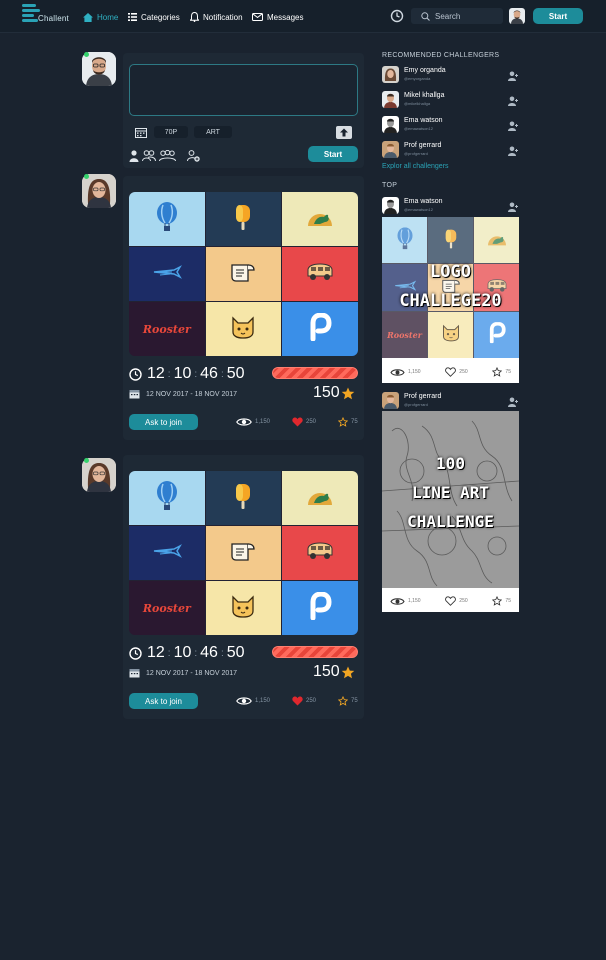 This screenshot has height=960, width=606. What do you see at coordinates (193, 156) in the screenshot?
I see `add-user-icon` at bounding box center [193, 156].